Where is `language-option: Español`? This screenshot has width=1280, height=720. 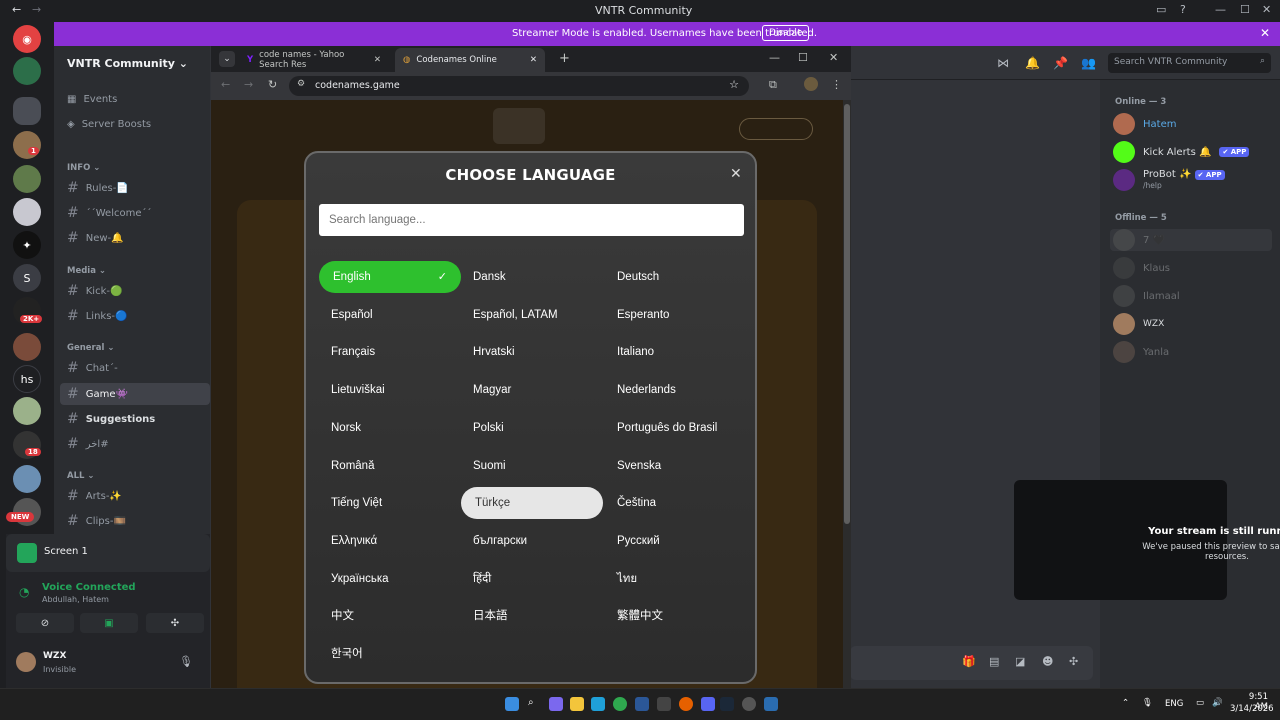
language-option: Español is located at coordinates (390, 315).